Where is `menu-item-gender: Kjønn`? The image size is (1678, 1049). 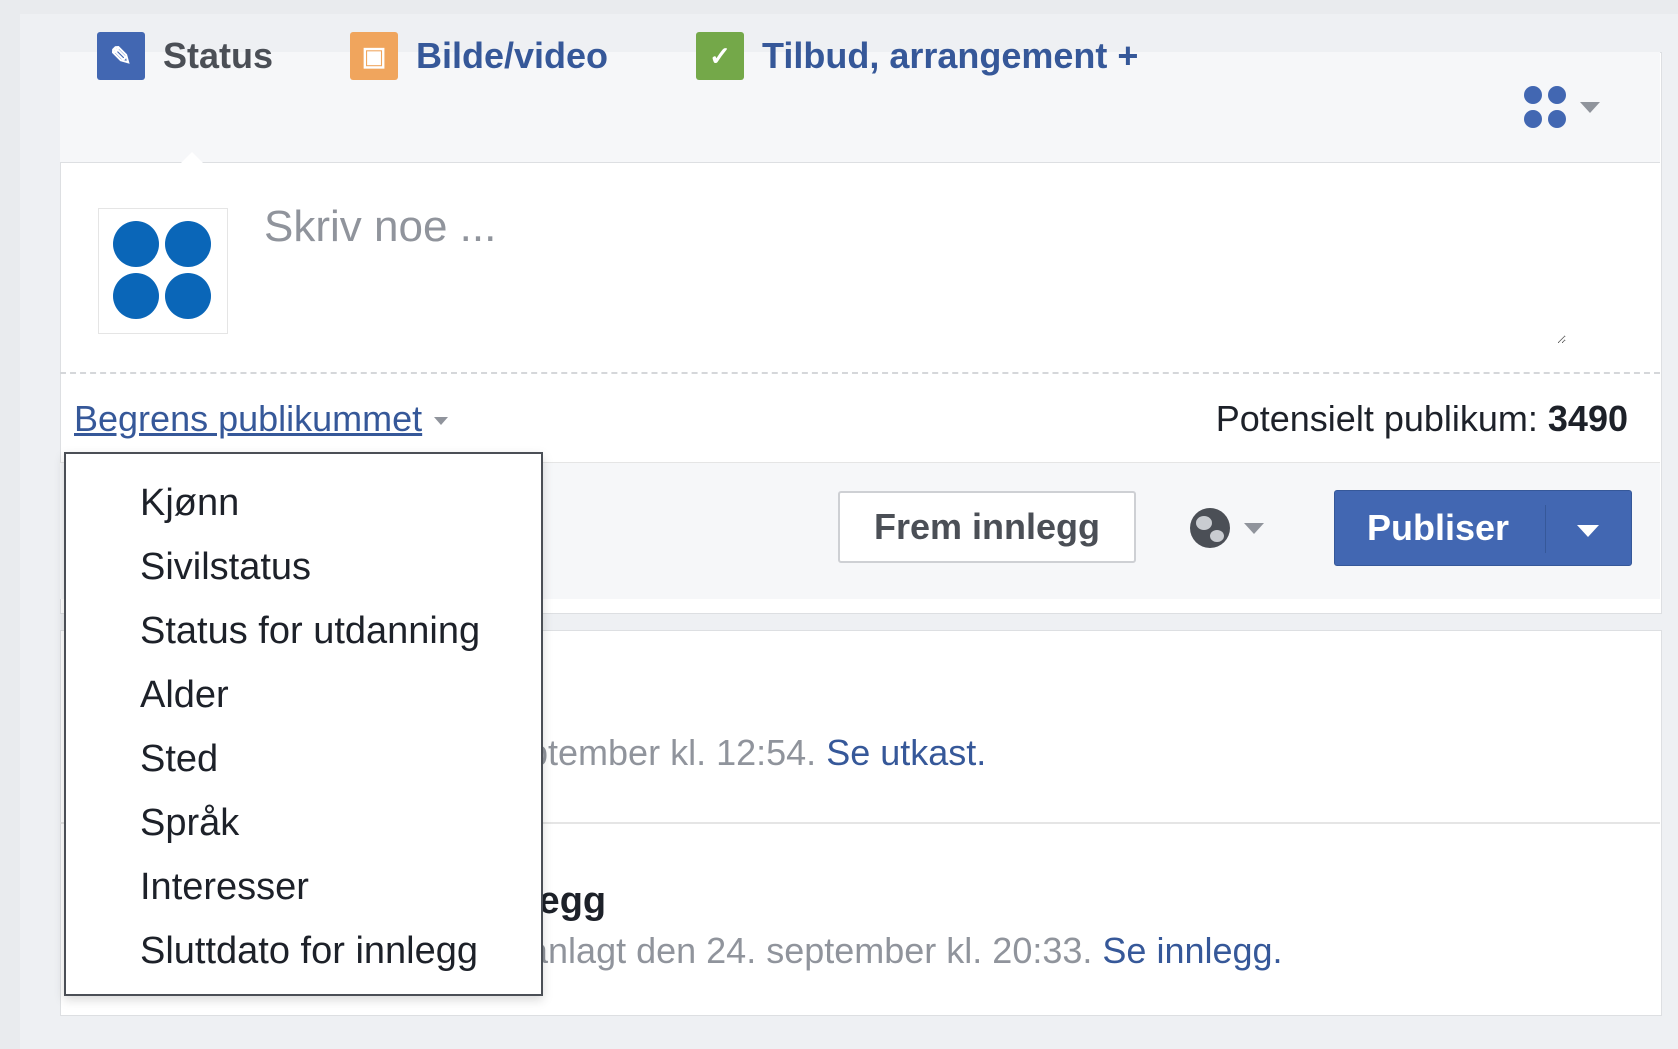 menu-item-gender: Kjønn is located at coordinates (310, 508).